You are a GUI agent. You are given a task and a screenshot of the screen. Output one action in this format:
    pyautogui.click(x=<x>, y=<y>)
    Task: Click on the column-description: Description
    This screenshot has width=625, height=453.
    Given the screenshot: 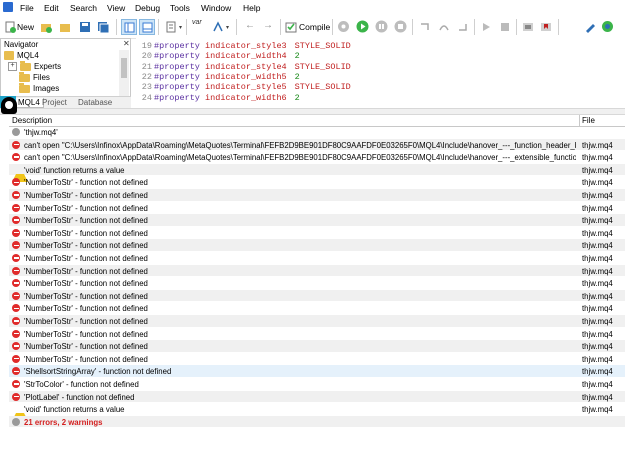 What is the action you would take?
    pyautogui.click(x=32, y=120)
    